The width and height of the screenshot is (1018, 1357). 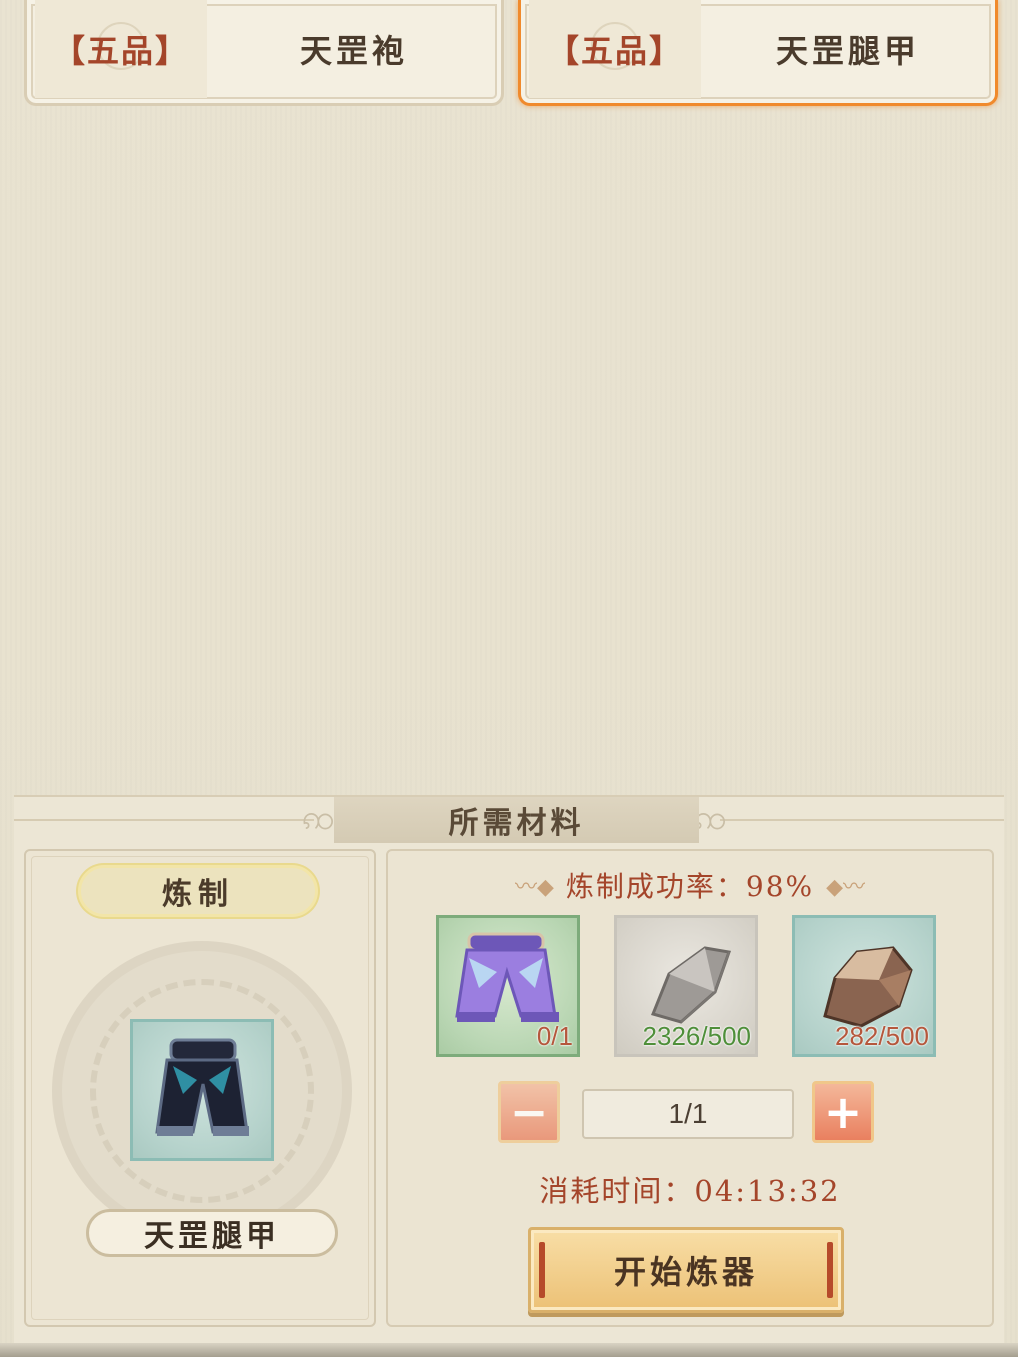 What do you see at coordinates (846, 887) in the screenshot?
I see `right-ornament-icon: ◆〰` at bounding box center [846, 887].